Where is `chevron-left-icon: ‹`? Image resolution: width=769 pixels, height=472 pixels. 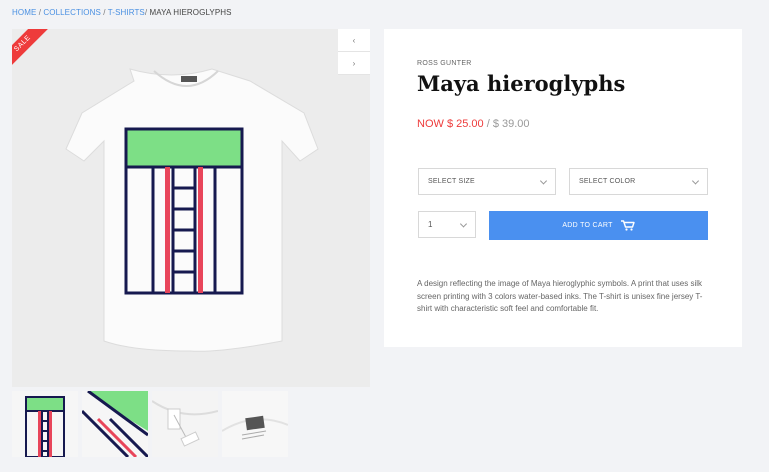 chevron-left-icon: ‹ is located at coordinates (354, 40).